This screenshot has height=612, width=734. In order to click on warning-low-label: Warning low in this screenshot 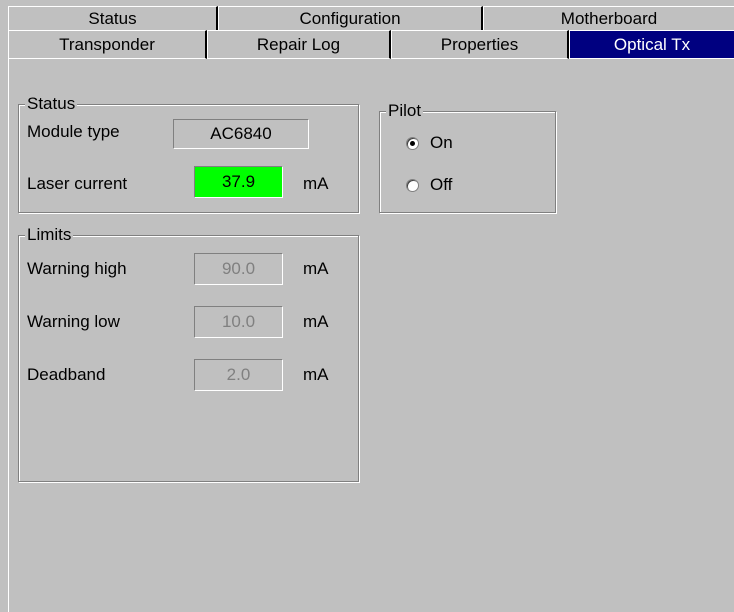, I will do `click(73, 321)`.